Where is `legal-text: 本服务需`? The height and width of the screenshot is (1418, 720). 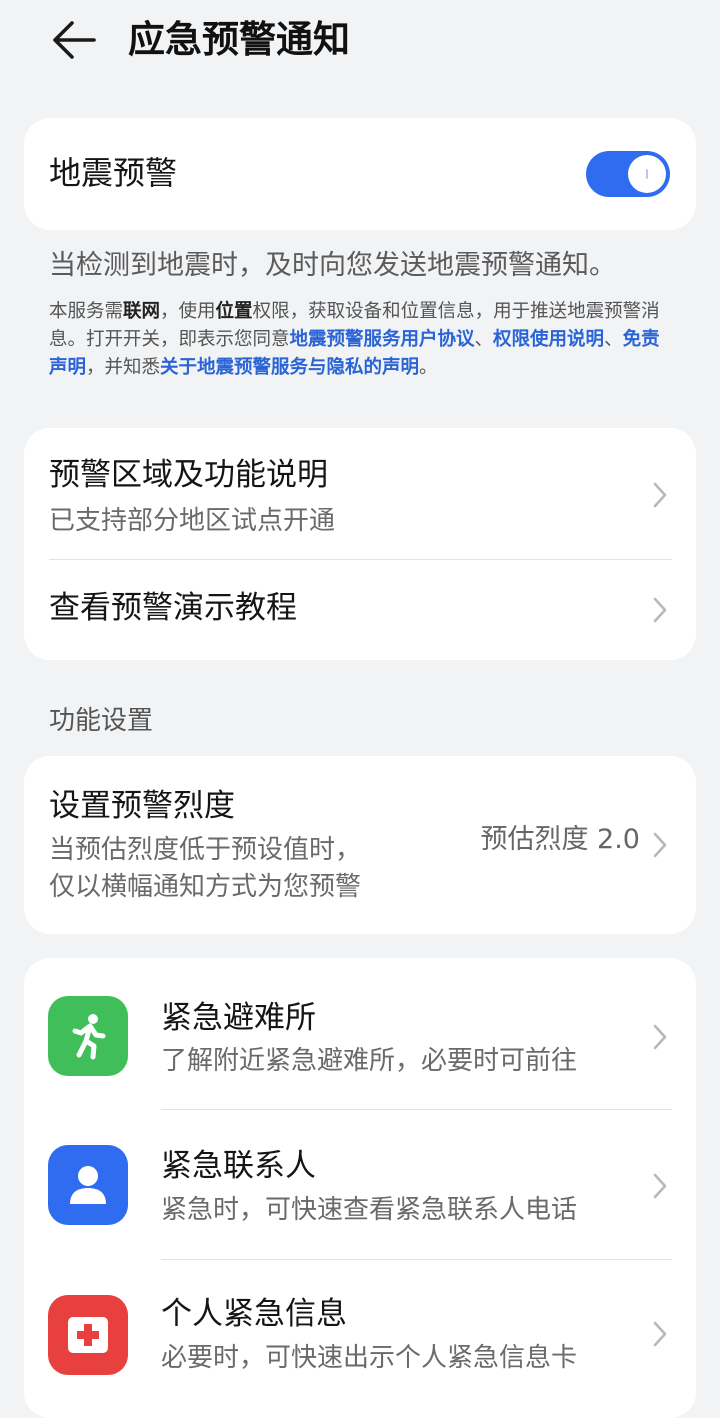
legal-text: 本服务需 is located at coordinates (86, 311).